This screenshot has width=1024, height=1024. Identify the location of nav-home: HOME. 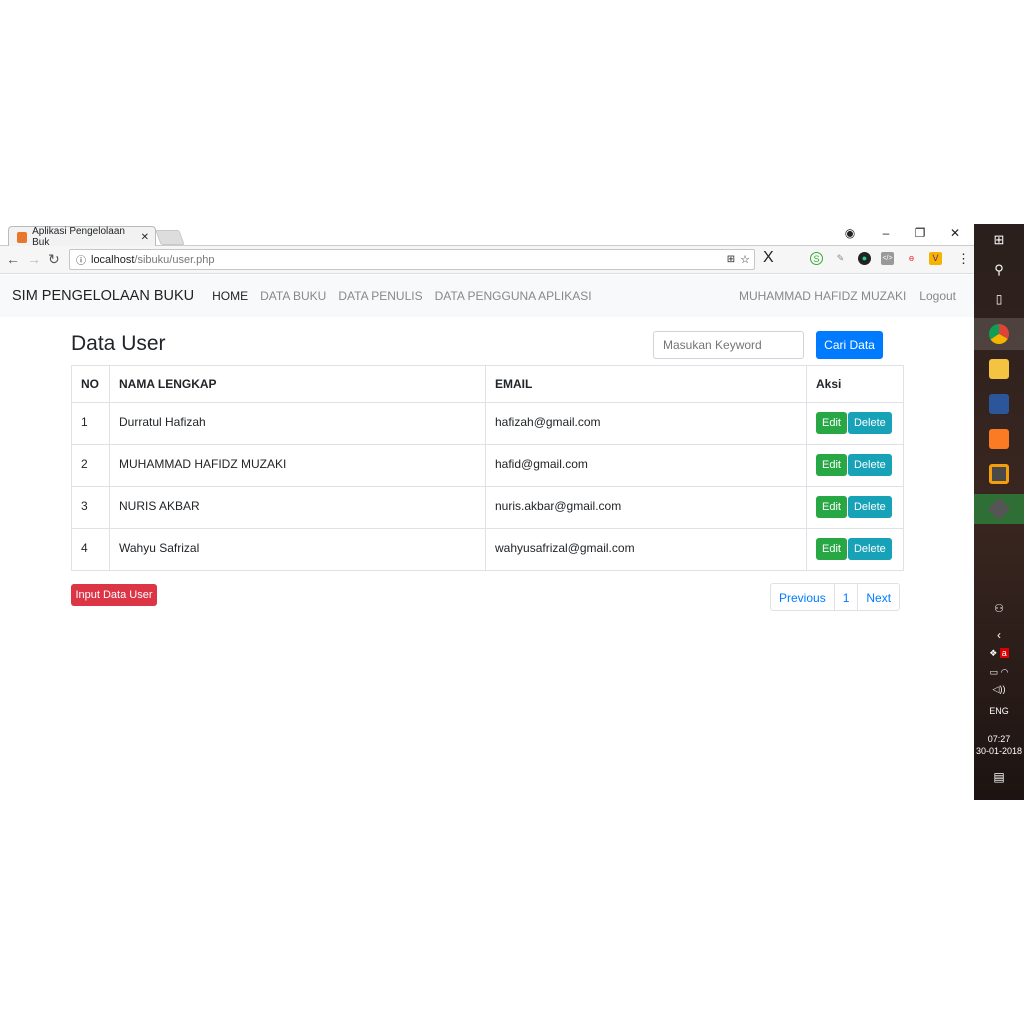
(230, 296).